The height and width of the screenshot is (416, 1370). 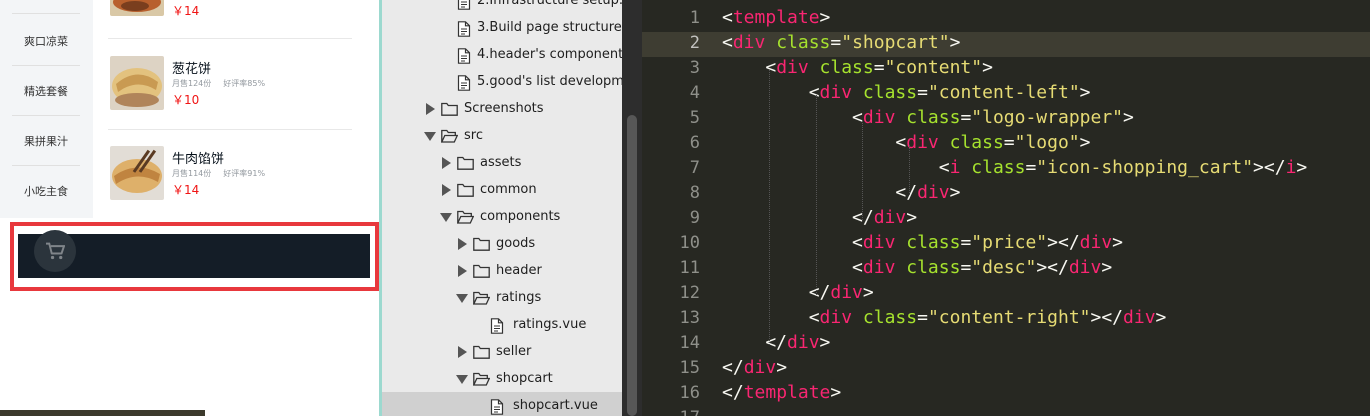 I want to click on tree-item-label: Screenshots, so click(x=504, y=108).